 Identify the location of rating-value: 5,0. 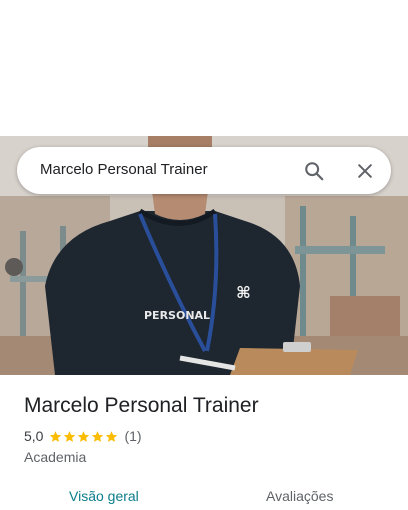
(34, 436).